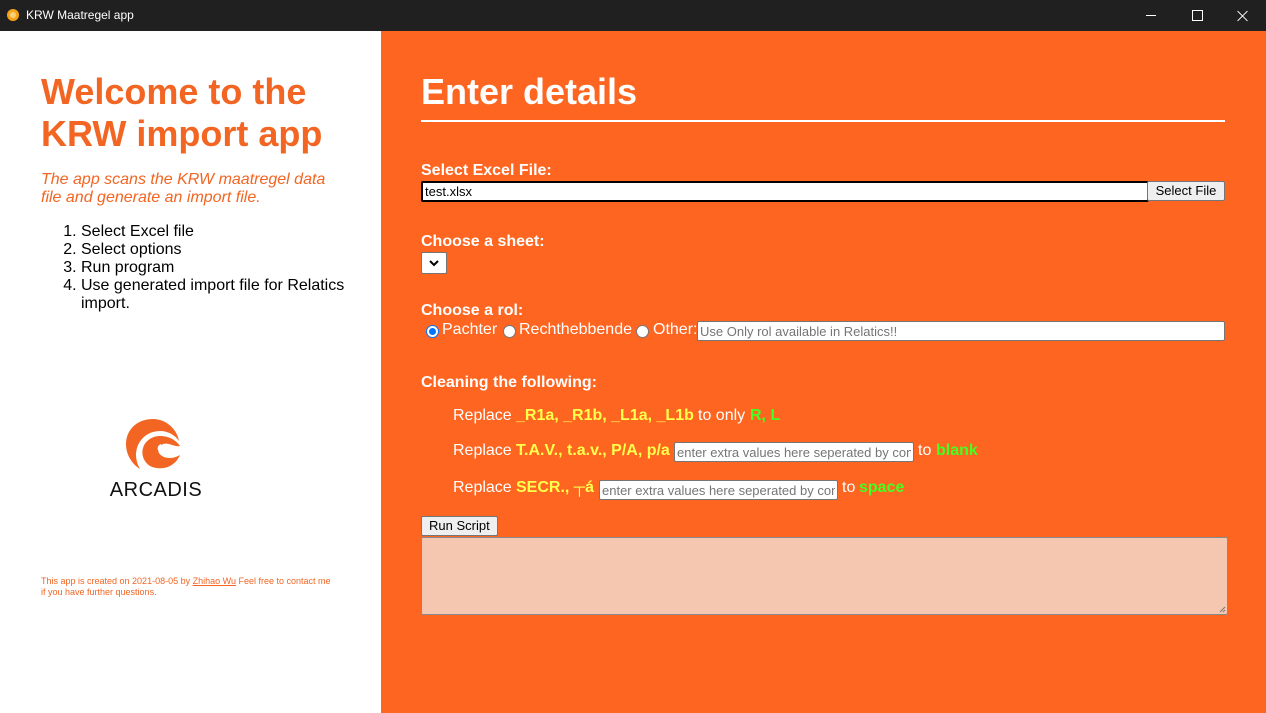 This screenshot has width=1266, height=713. I want to click on radio-label-other: Other:, so click(675, 329).